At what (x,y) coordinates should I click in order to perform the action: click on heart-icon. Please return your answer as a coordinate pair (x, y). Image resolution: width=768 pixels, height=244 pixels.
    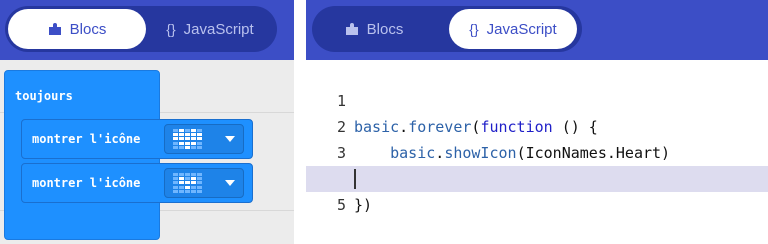
    Looking at the image, I should click on (187, 139).